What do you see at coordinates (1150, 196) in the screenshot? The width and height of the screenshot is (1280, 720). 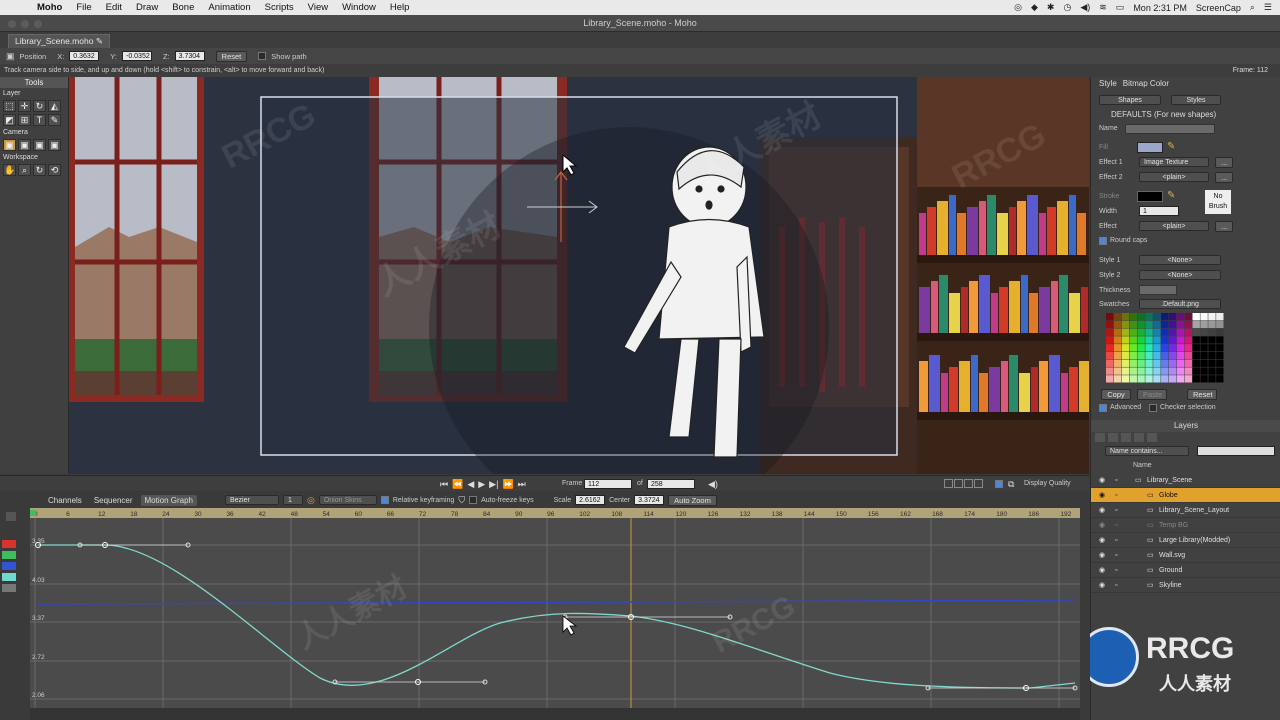 I see `stroke-color-swatch` at bounding box center [1150, 196].